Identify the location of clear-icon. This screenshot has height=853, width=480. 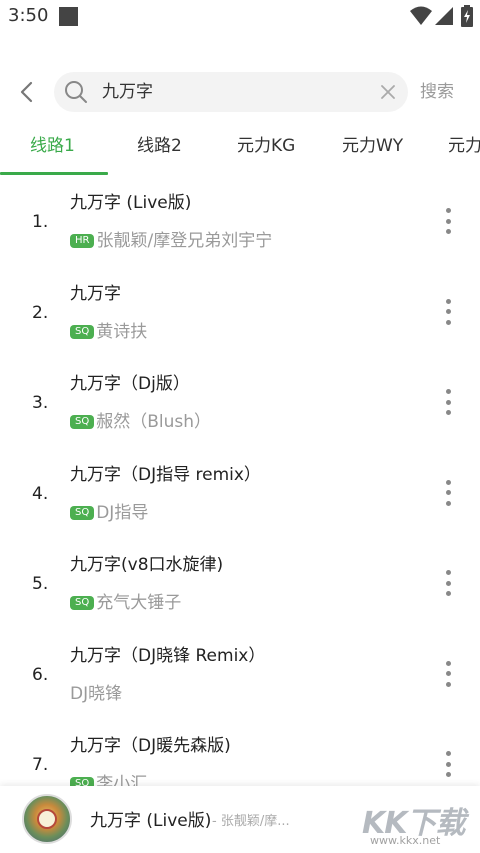
(388, 92).